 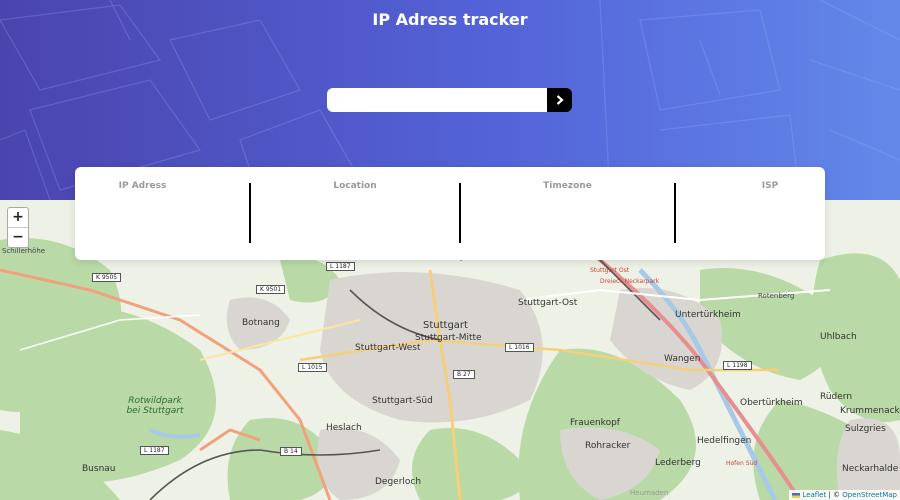 I want to click on map-label: Stuttgart, so click(x=445, y=325).